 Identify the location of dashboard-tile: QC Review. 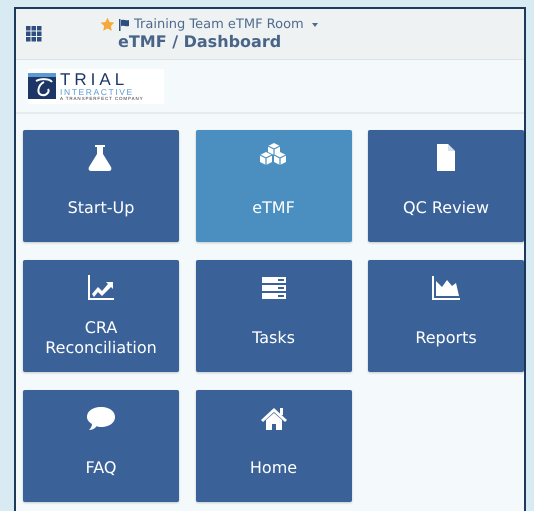
(446, 186).